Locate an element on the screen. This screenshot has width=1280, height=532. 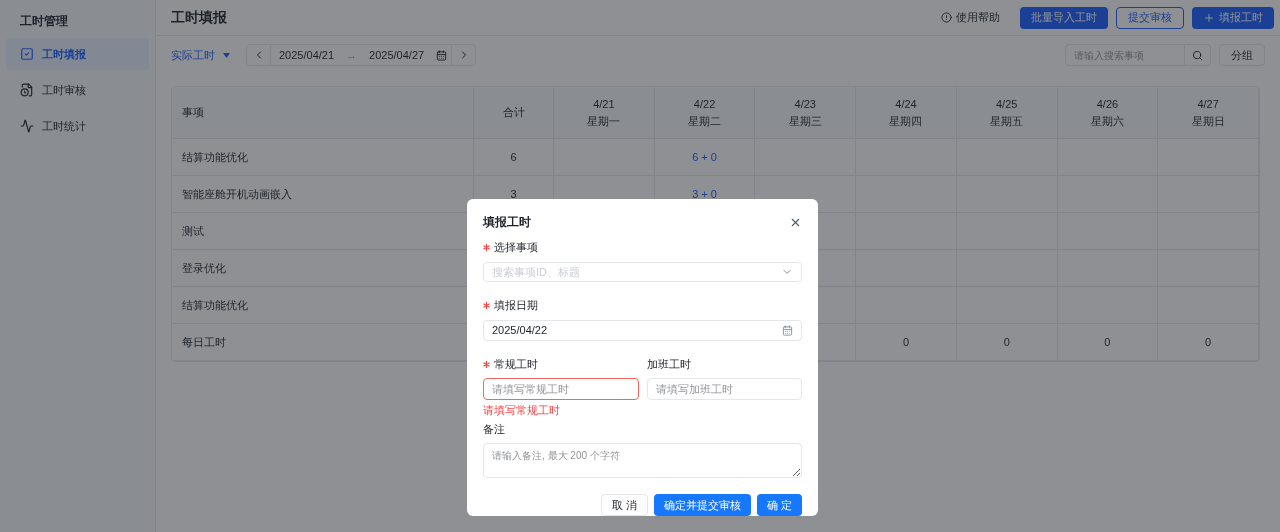
sidebar-title: 工时管理 is located at coordinates (44, 21).